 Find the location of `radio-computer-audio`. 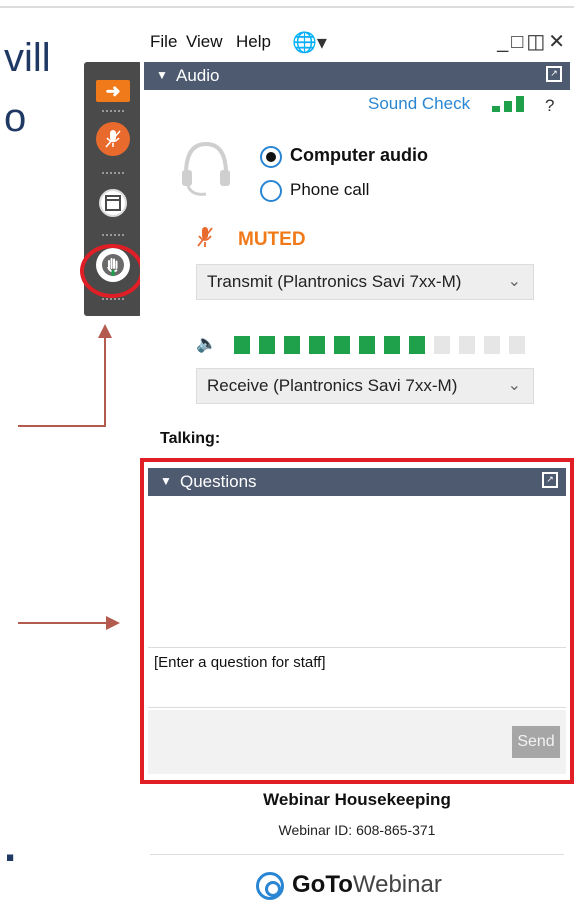

radio-computer-audio is located at coordinates (271, 157).